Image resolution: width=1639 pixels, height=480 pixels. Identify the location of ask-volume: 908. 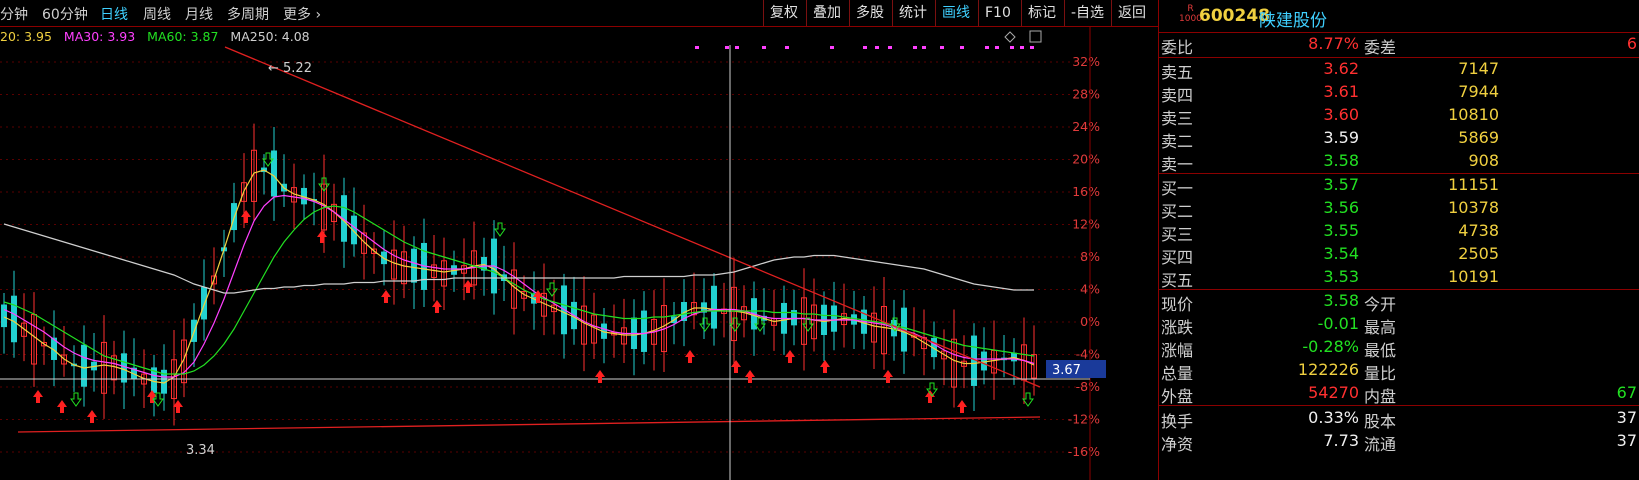
(1483, 160).